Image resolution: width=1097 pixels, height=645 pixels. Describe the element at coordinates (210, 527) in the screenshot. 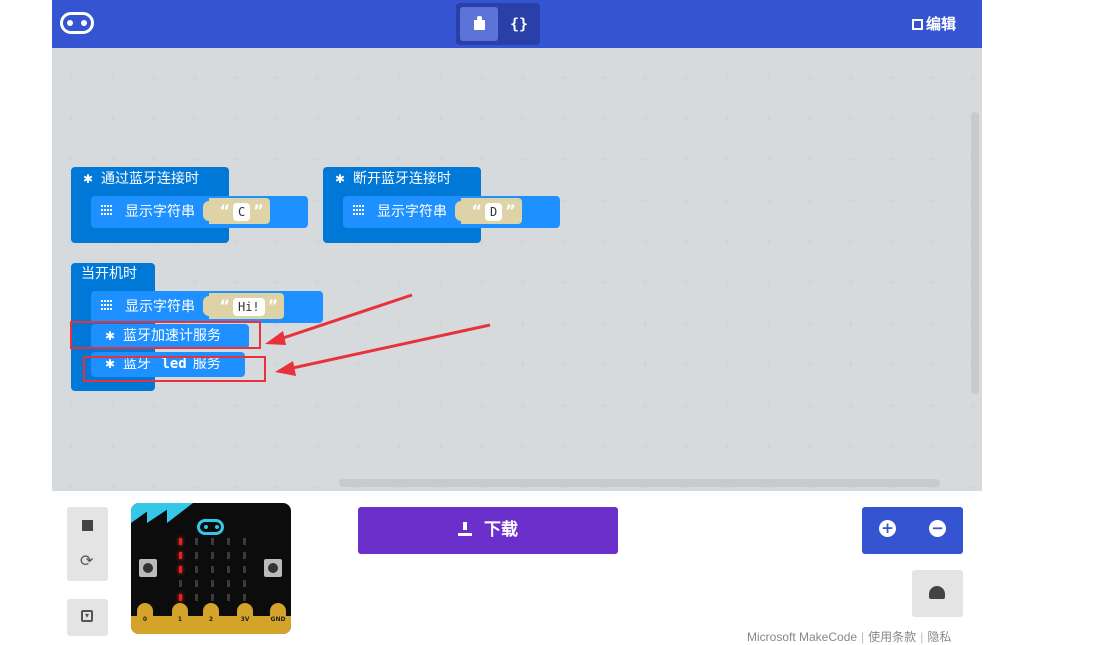

I see `microbit-face-icon` at that location.